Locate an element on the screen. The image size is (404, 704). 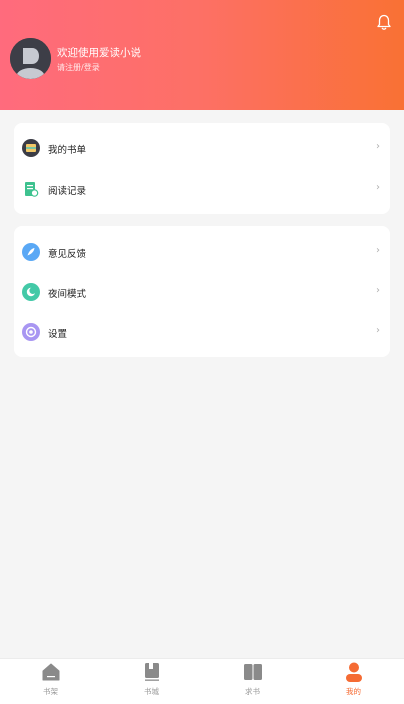
menu-item-label: 夜间模式 is located at coordinates (67, 294).